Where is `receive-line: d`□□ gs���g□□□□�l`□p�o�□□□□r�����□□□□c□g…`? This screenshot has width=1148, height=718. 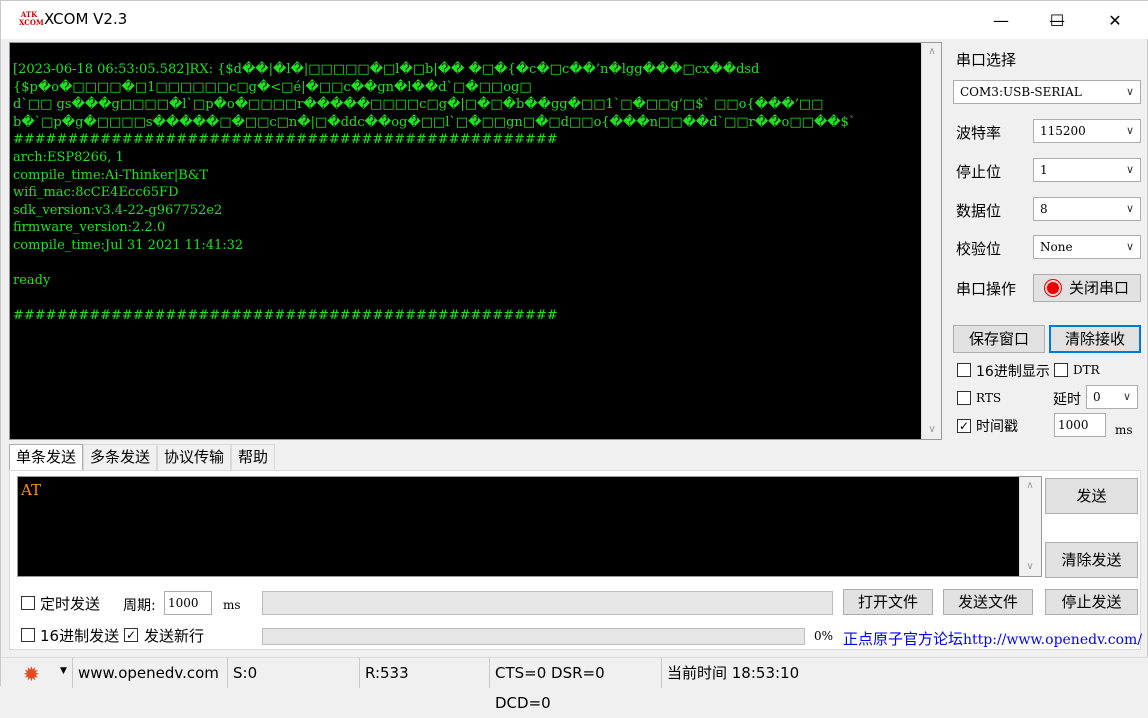
receive-line: d`□□ gs���g□□□□�l`□p�o�□□□□r�����□□□□c□g… is located at coordinates (418, 105).